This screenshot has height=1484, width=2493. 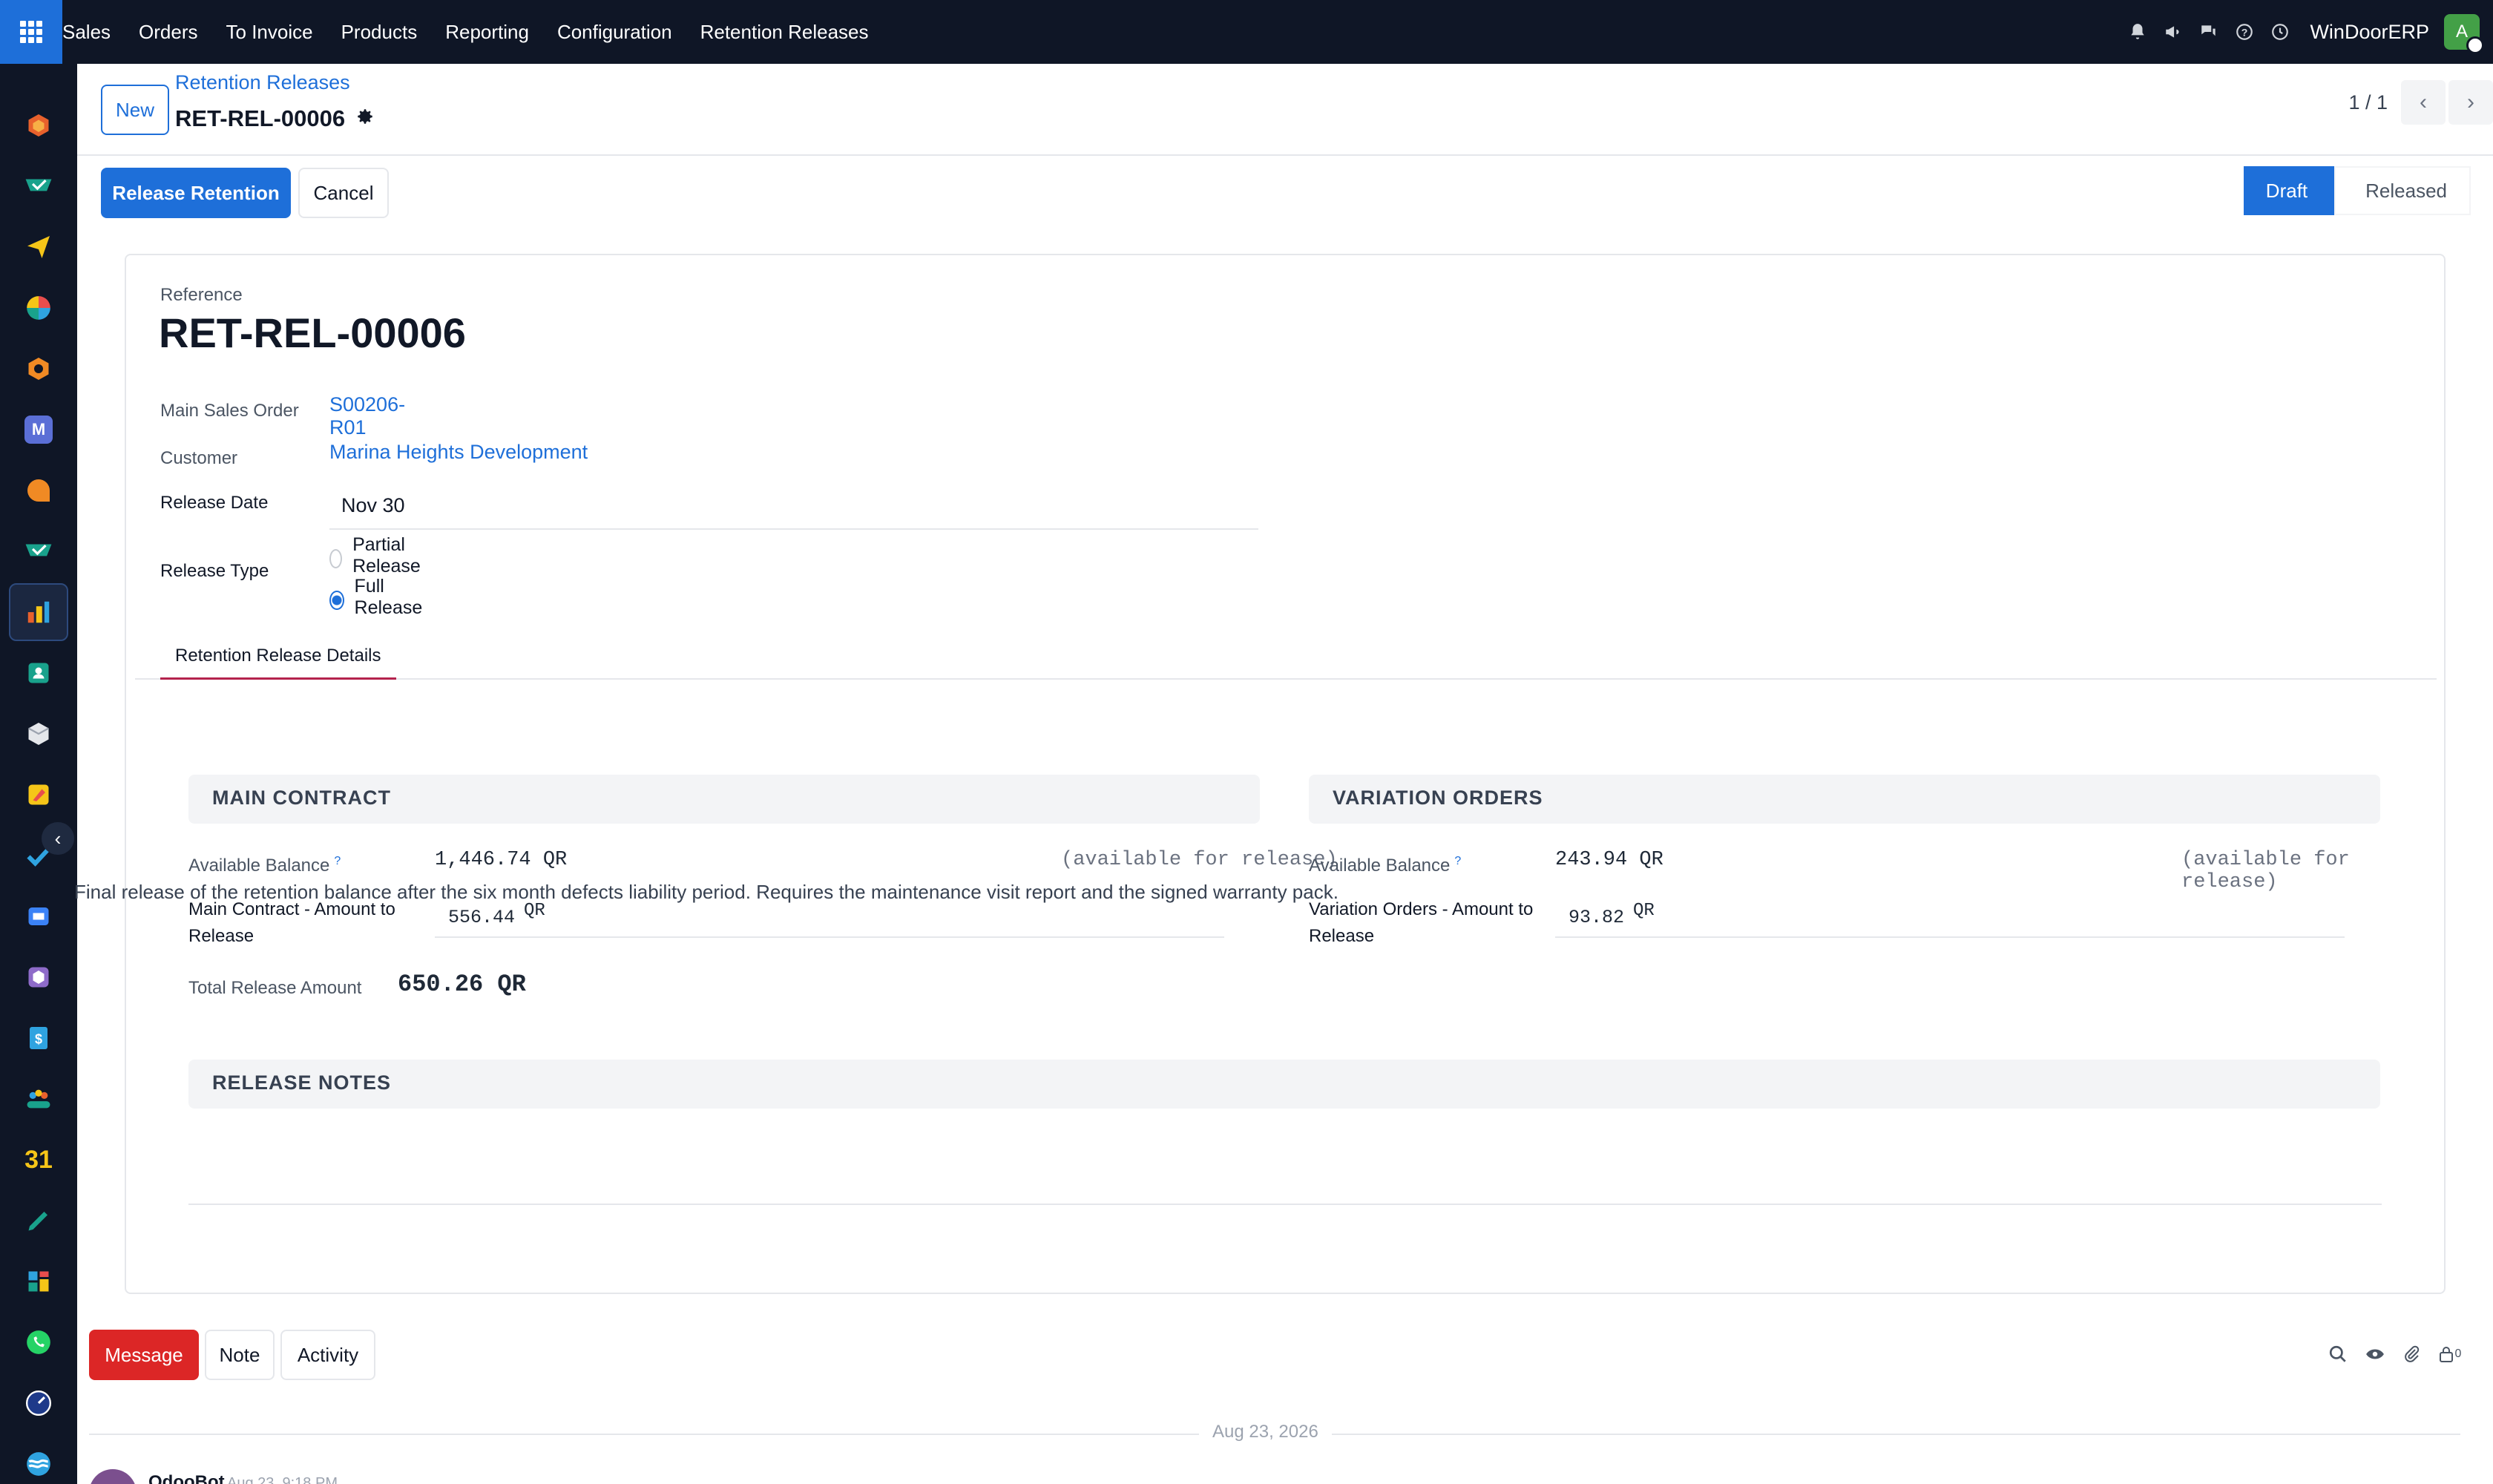 I want to click on main-available-balance-value: 1,446.74 QR, so click(x=501, y=860).